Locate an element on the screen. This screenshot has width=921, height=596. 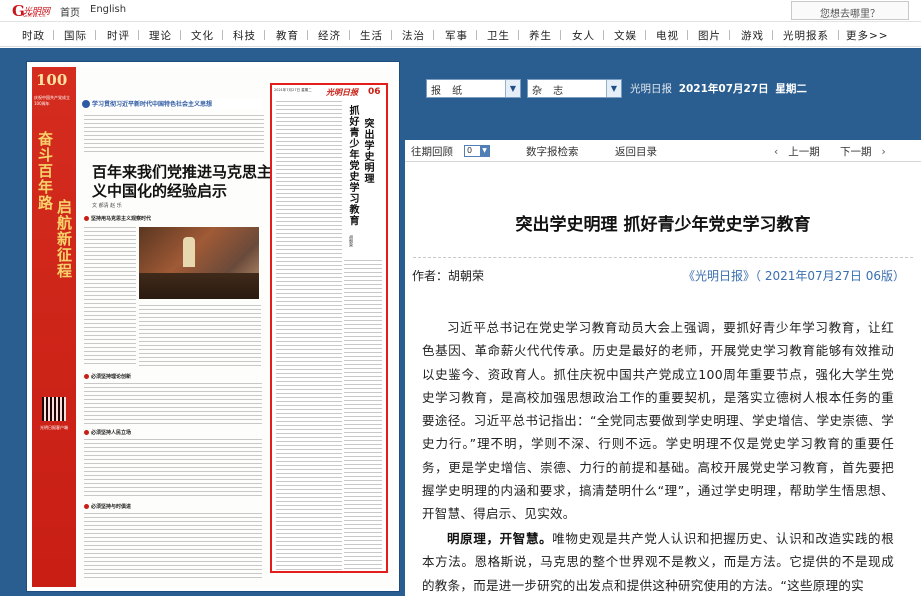
nav-item-photos: 图片 is located at coordinates (709, 35).